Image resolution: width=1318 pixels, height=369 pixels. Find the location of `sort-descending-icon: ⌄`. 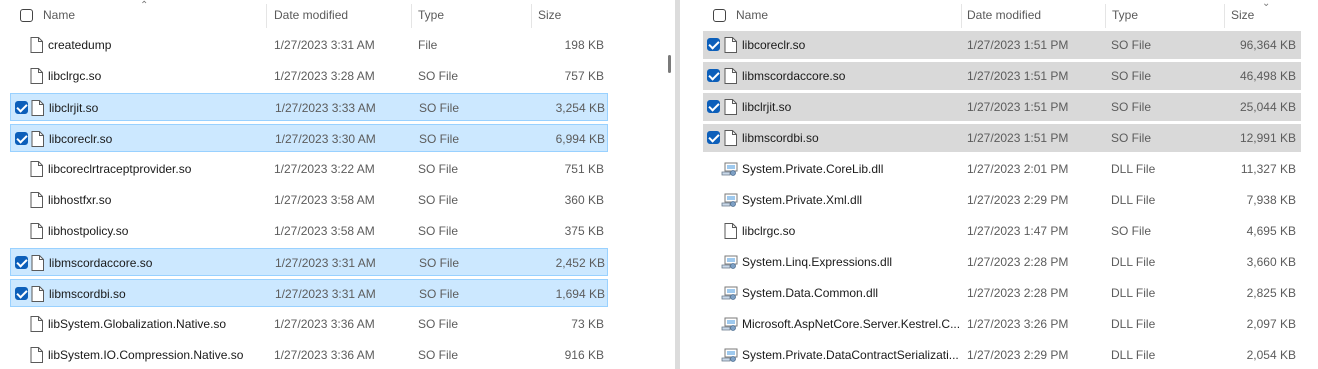

sort-descending-icon: ⌄ is located at coordinates (1266, 4).